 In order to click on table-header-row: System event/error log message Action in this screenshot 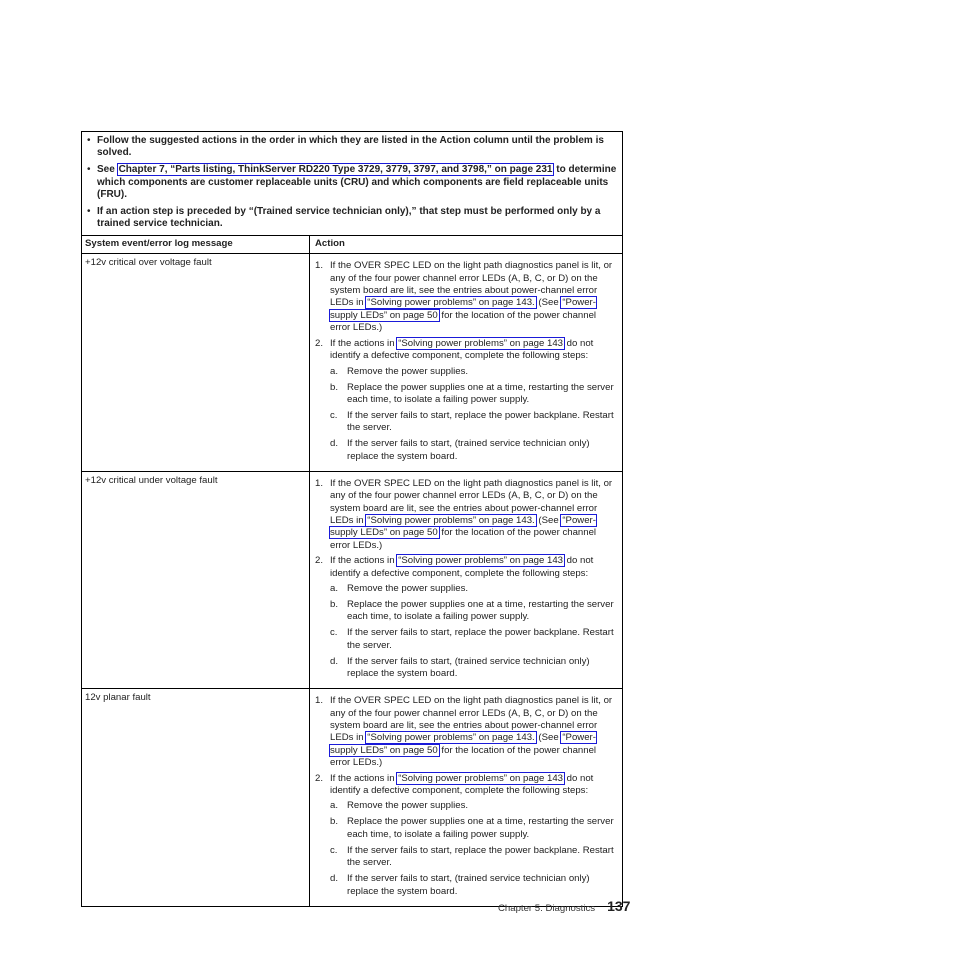, I will do `click(352, 245)`.